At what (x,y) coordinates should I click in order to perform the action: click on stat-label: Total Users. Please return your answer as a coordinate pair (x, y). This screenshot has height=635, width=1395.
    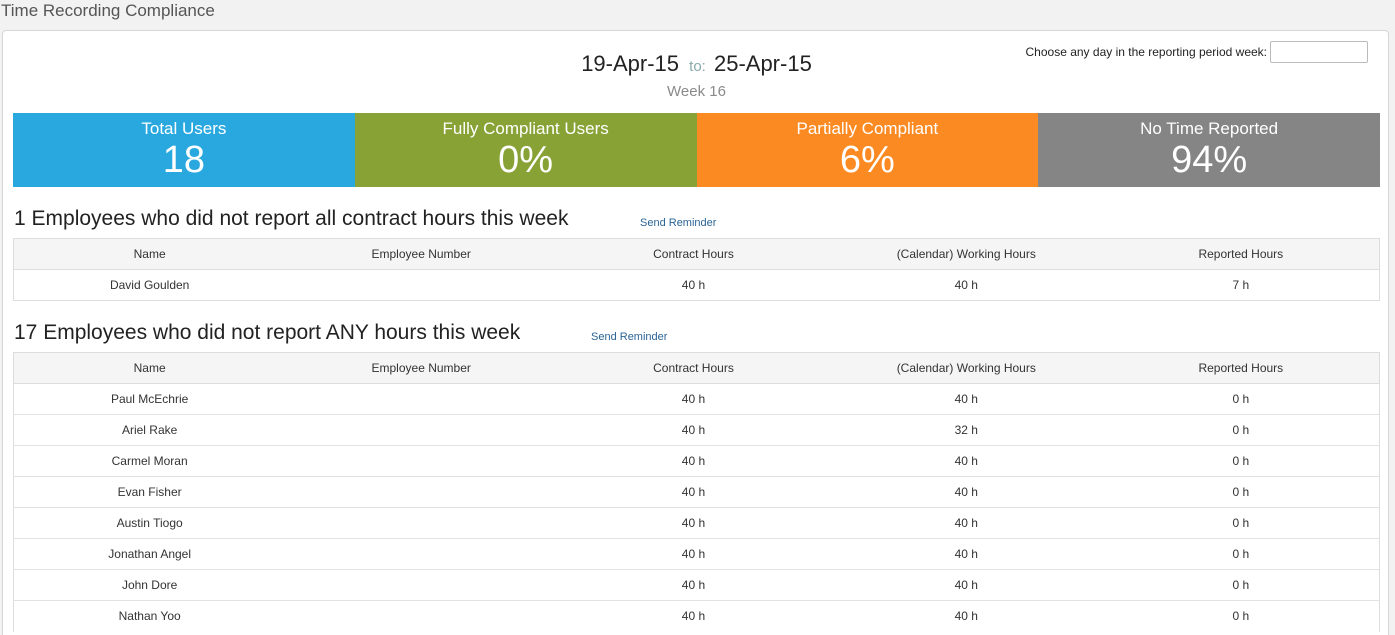
    Looking at the image, I should click on (184, 128).